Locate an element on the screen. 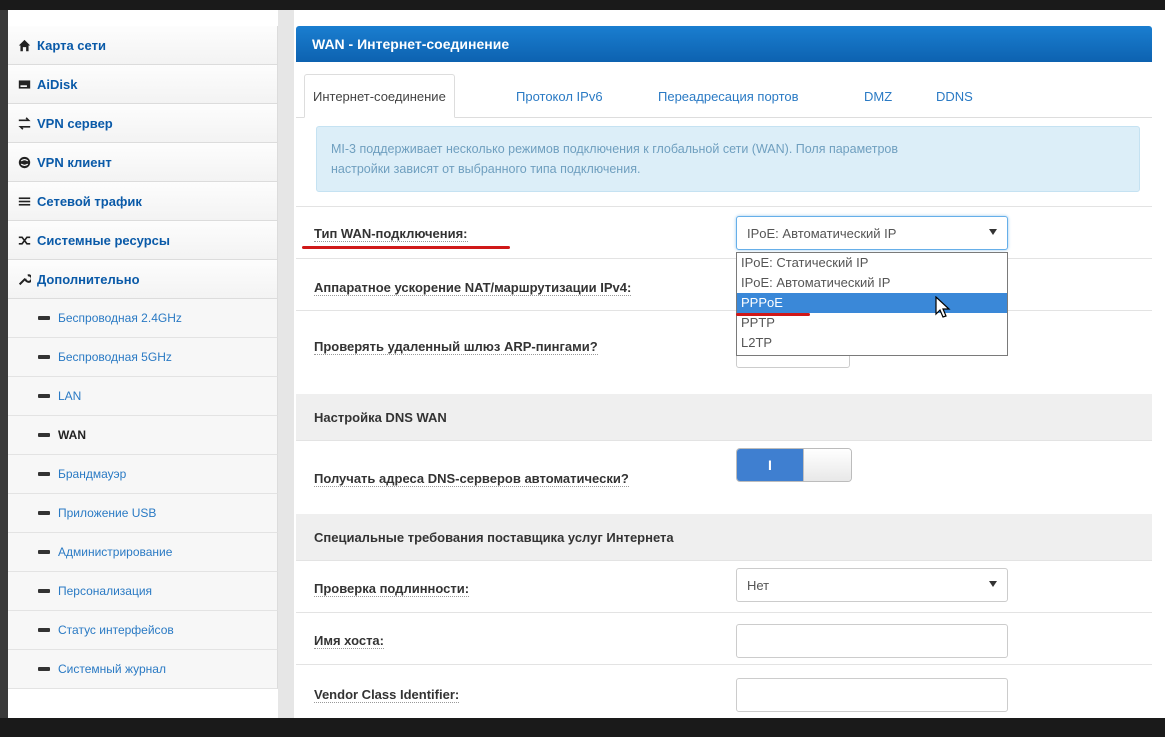  toggle-on-indicator: I is located at coordinates (770, 465).